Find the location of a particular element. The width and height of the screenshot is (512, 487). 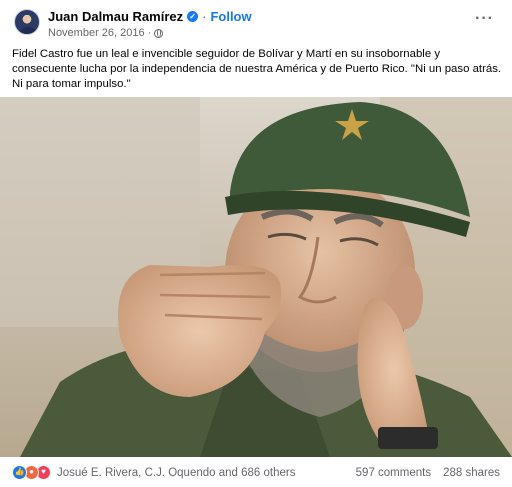

post-stats: 597 comments 288 shares is located at coordinates (428, 473).